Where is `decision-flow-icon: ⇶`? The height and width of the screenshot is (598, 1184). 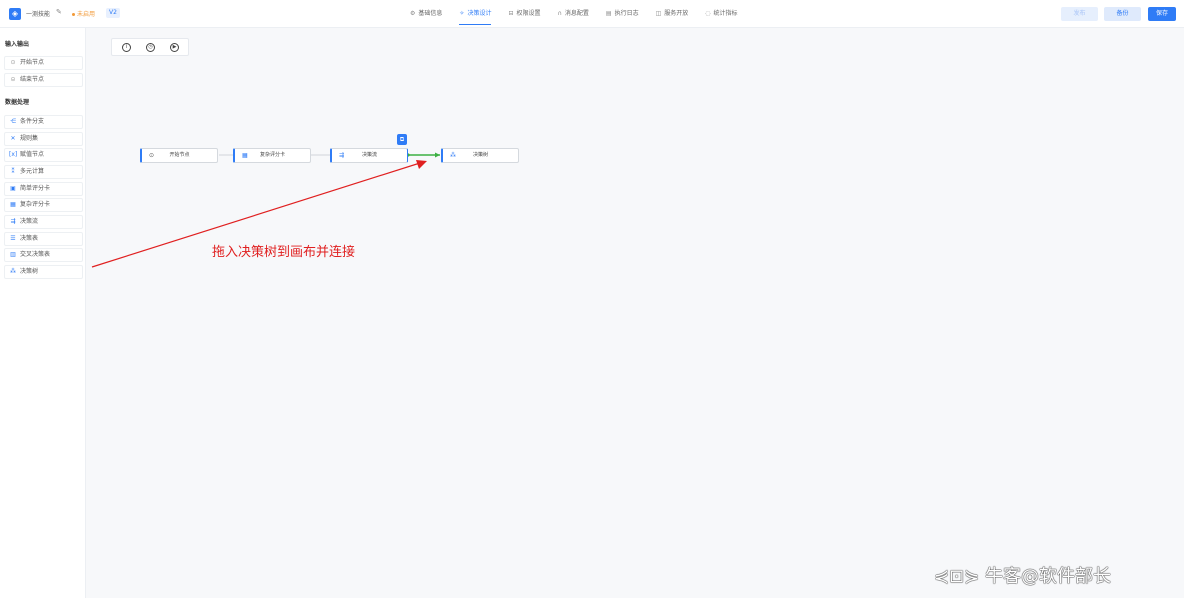 decision-flow-icon: ⇶ is located at coordinates (13, 221).